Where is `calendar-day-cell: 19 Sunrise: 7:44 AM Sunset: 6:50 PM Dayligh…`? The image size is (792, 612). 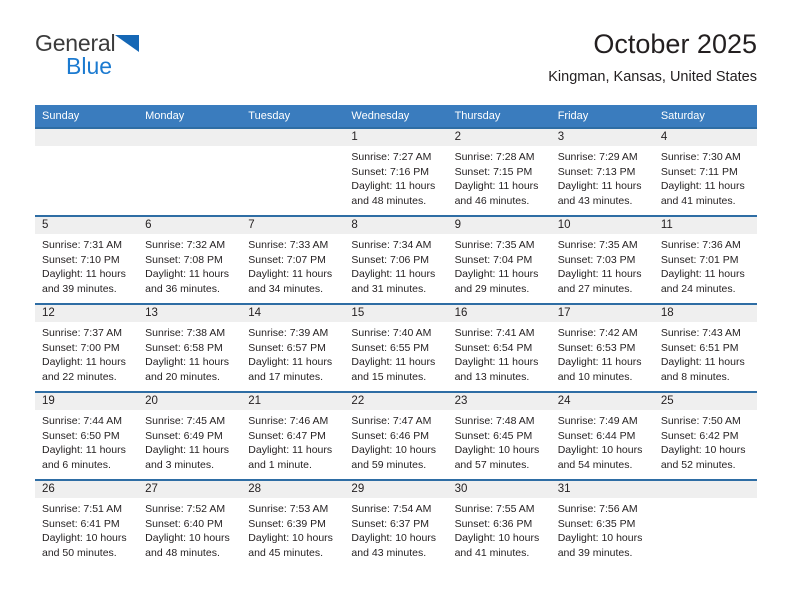 calendar-day-cell: 19 Sunrise: 7:44 AM Sunset: 6:50 PM Dayligh… is located at coordinates (87, 435).